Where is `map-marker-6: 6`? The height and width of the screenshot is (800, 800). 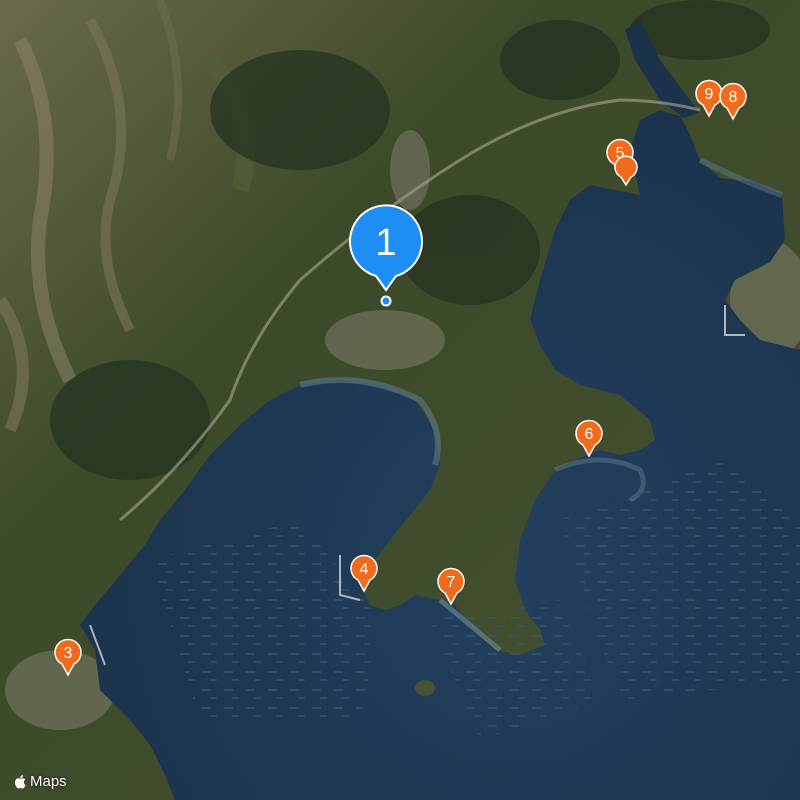
map-marker-6: 6 is located at coordinates (589, 438).